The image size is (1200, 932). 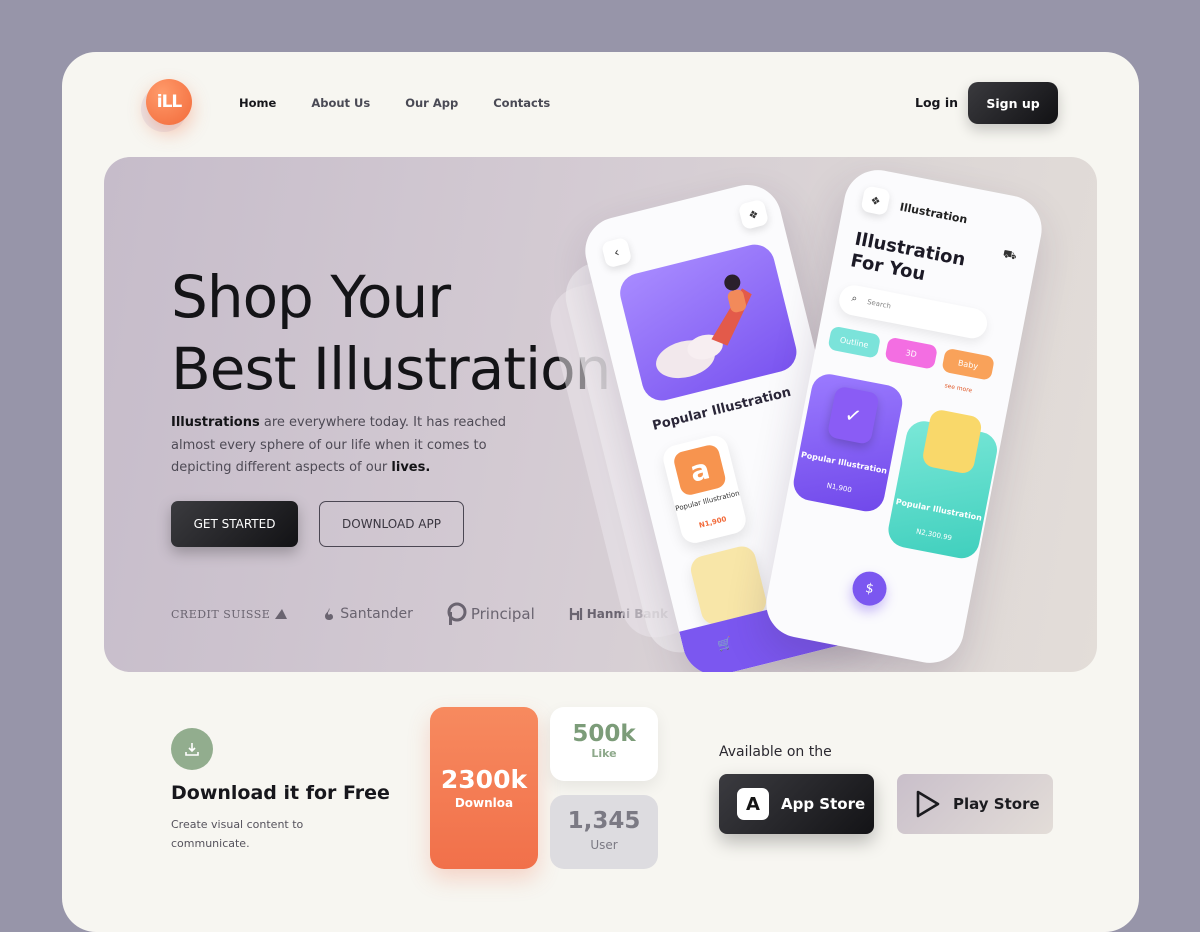 What do you see at coordinates (700, 470) in the screenshot?
I see `letter-a-icon: a` at bounding box center [700, 470].